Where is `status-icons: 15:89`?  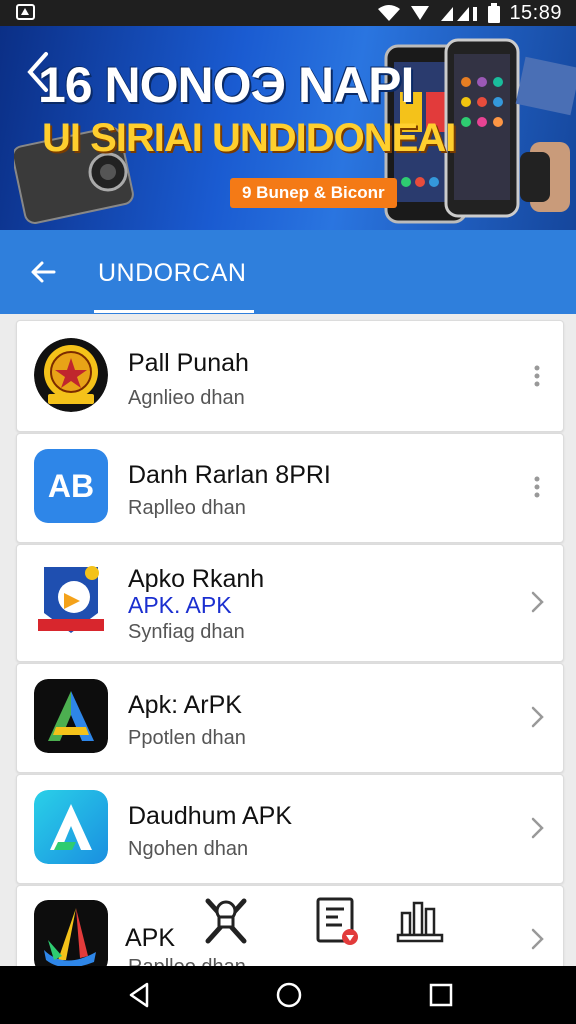
status-icons: 15:89 is located at coordinates (469, 13).